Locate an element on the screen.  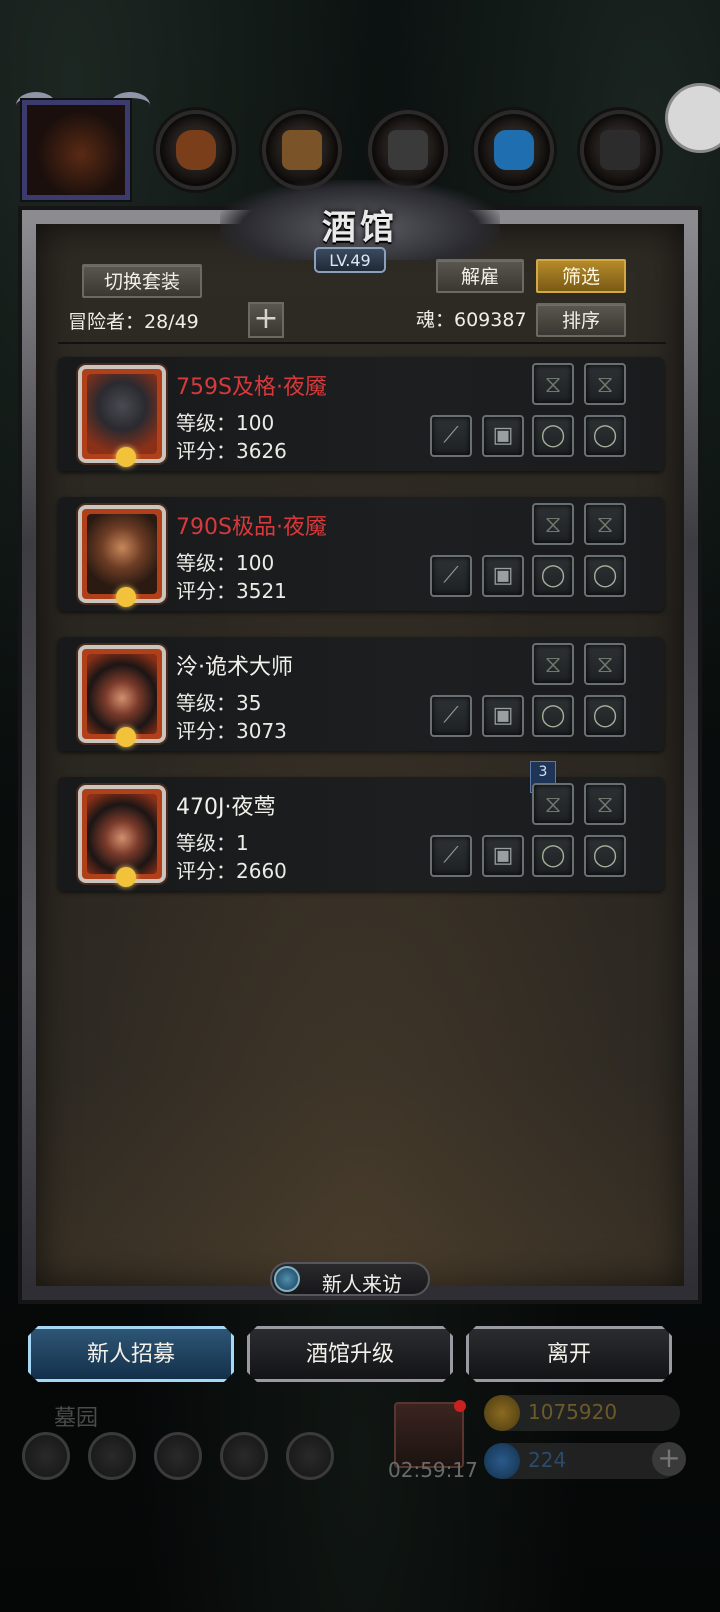
leave-button: 离开 is located at coordinates (569, 1354).